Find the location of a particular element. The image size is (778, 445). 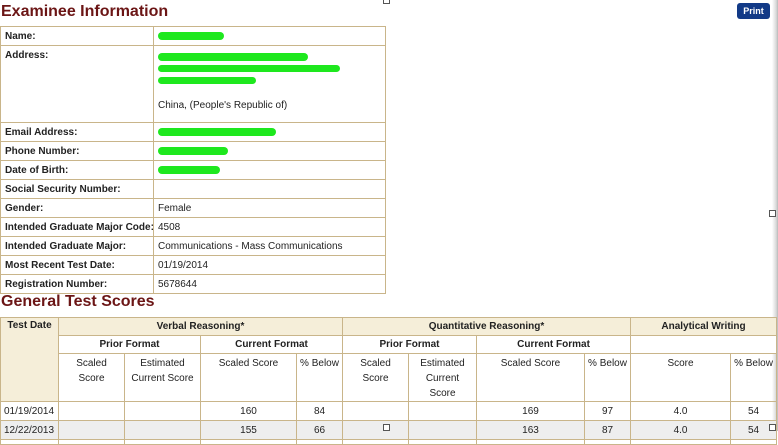

test-date-header: Test Date is located at coordinates (29, 359).